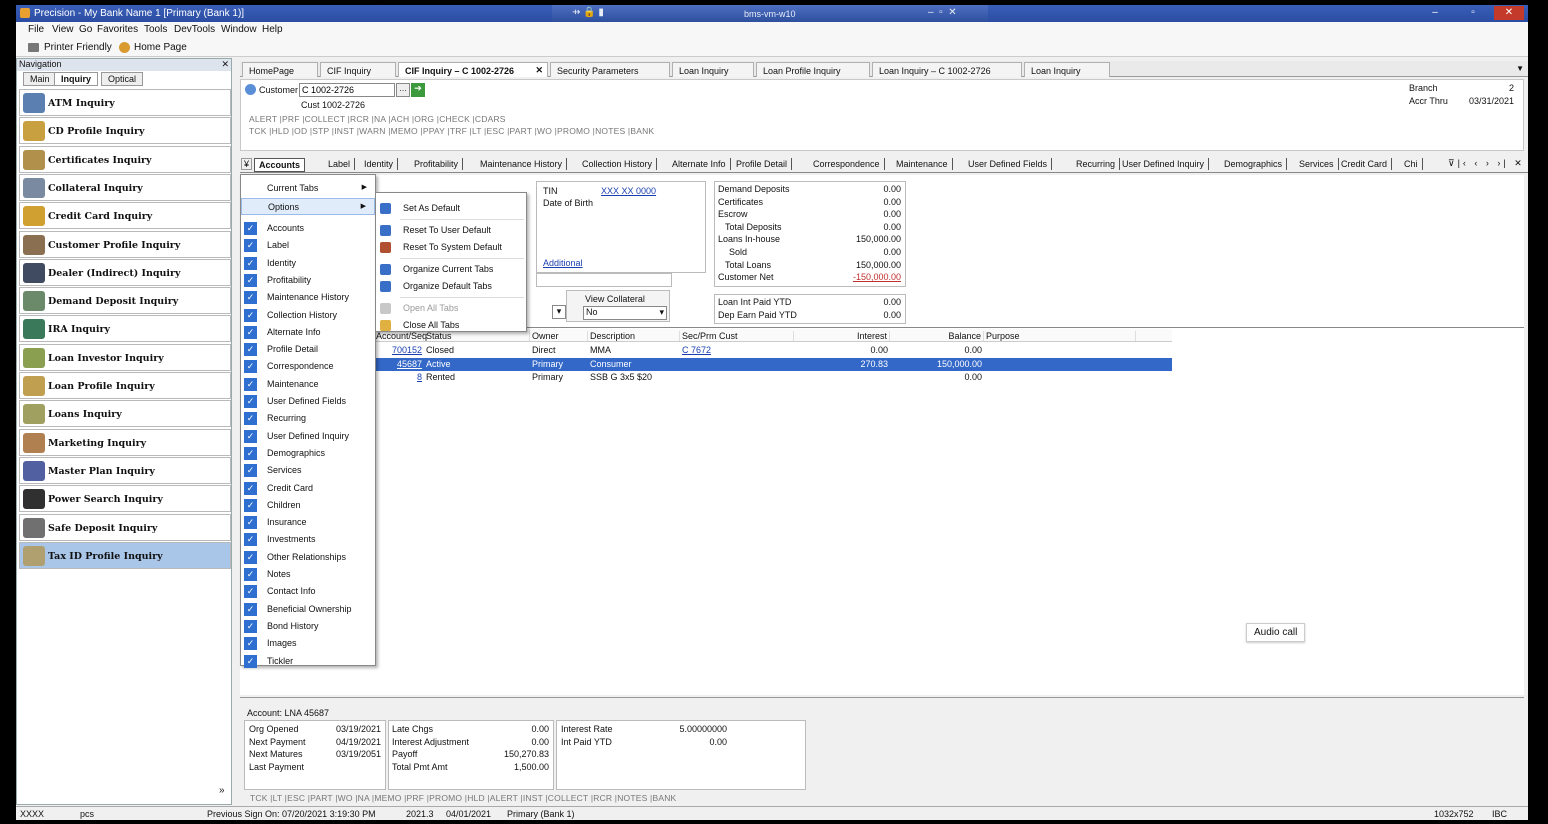 Image resolution: width=1548 pixels, height=824 pixels. I want to click on subtab-user-defined-fields: User Defined Fields, so click(1008, 164).